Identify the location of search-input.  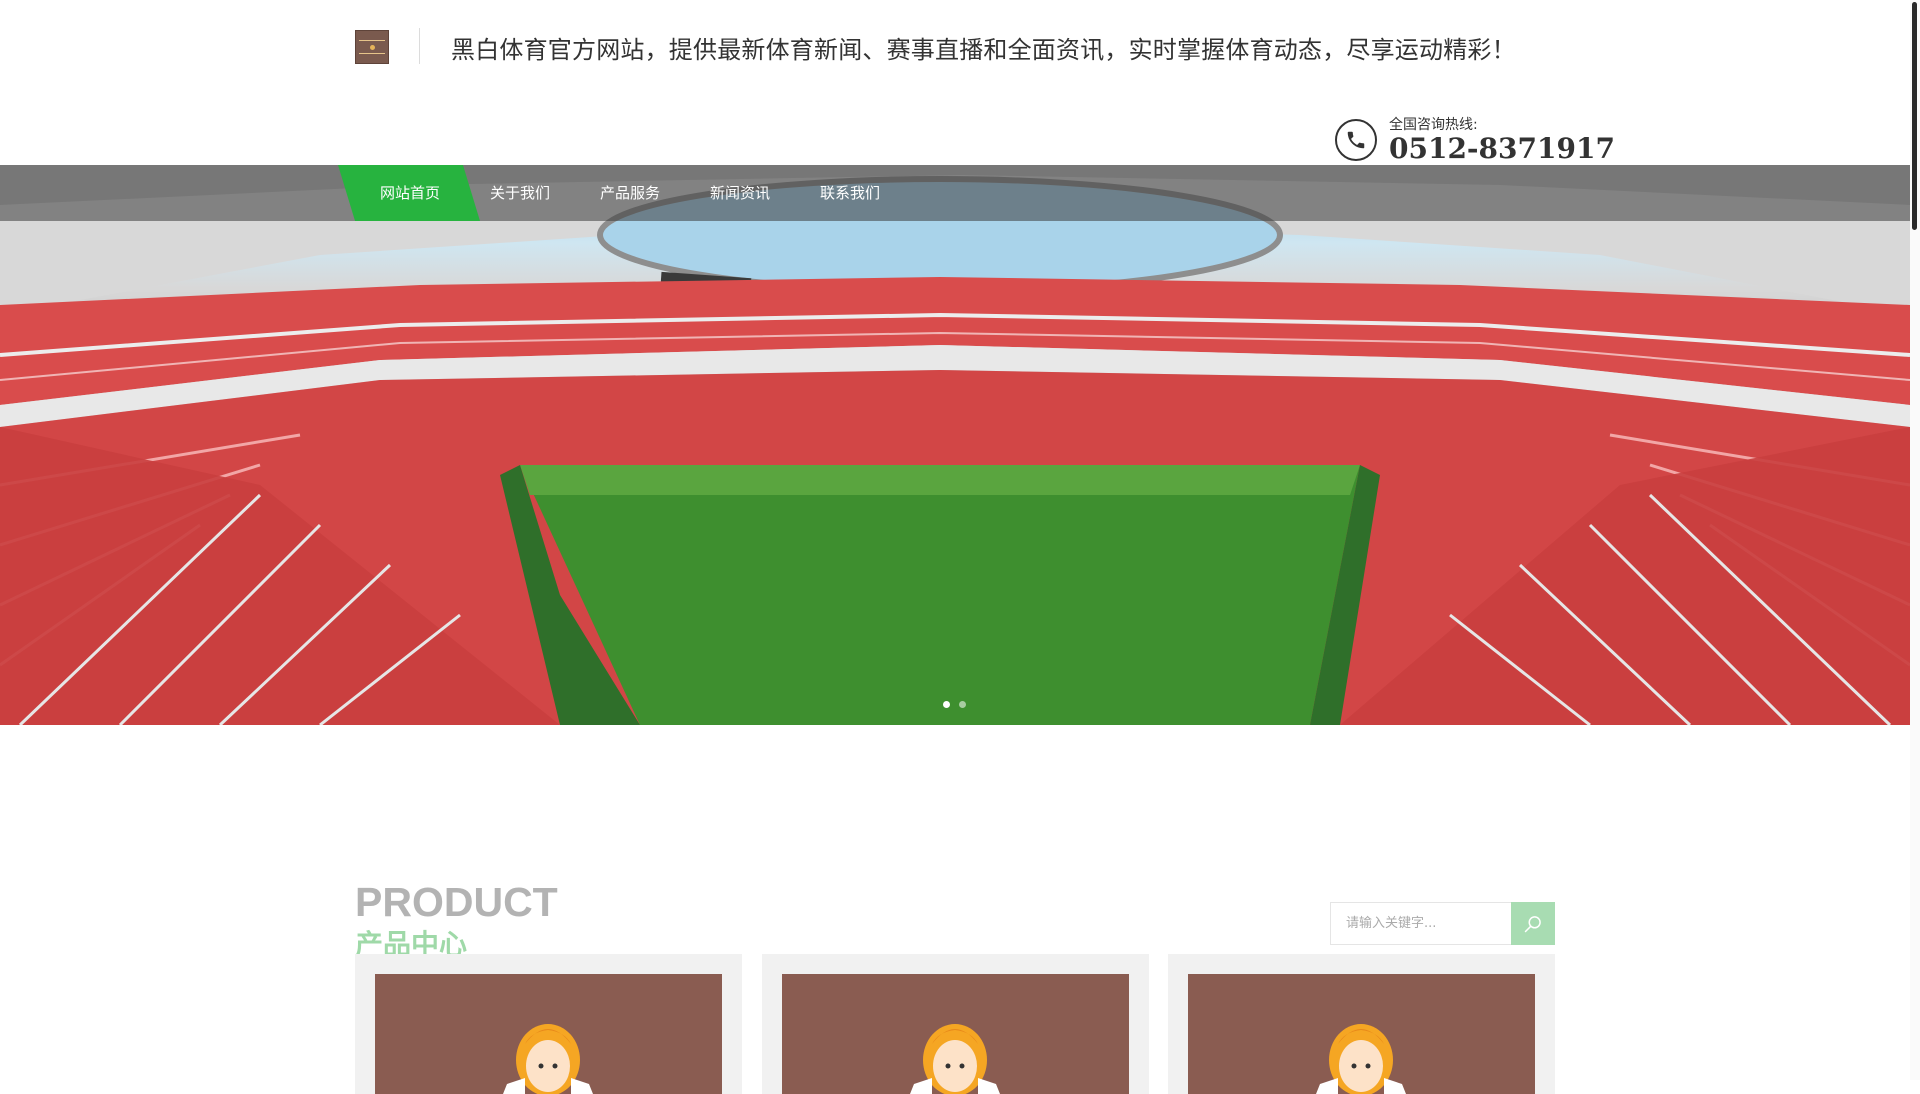
(1422, 923).